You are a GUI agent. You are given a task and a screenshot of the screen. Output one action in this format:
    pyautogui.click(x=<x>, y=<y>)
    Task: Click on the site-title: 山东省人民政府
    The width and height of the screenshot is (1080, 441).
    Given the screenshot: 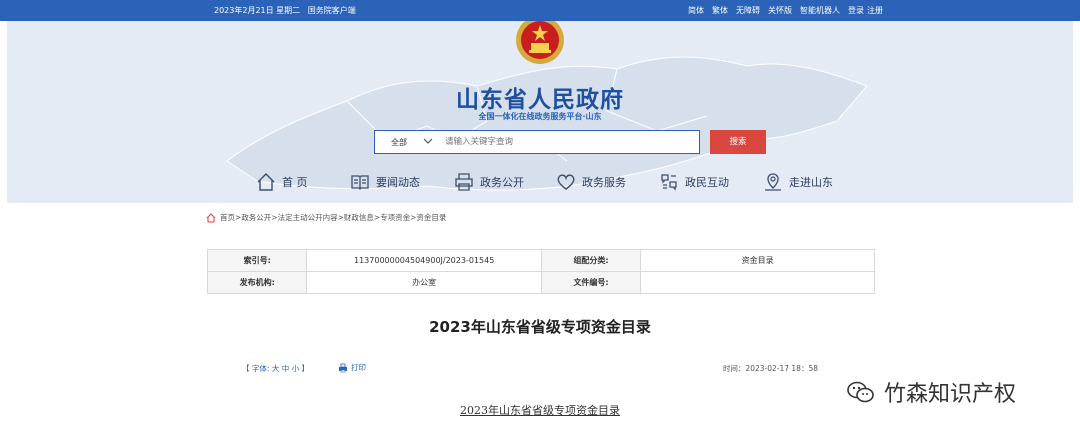 What is the action you would take?
    pyautogui.click(x=540, y=100)
    